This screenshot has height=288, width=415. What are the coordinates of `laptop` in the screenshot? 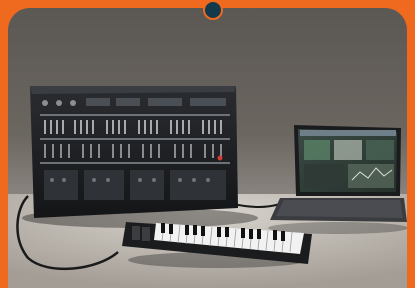 It's located at (337, 179).